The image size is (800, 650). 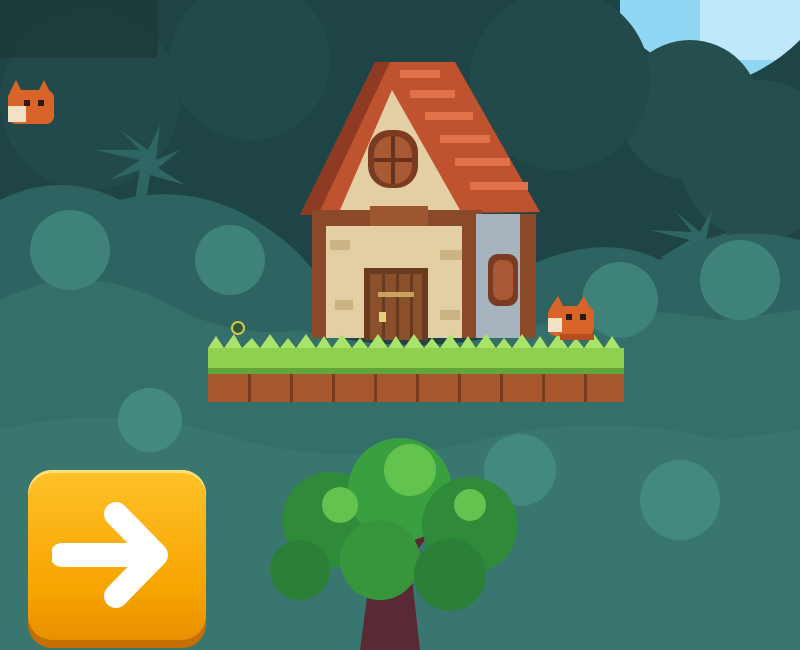 I want to click on grass-platform, so click(x=416, y=368).